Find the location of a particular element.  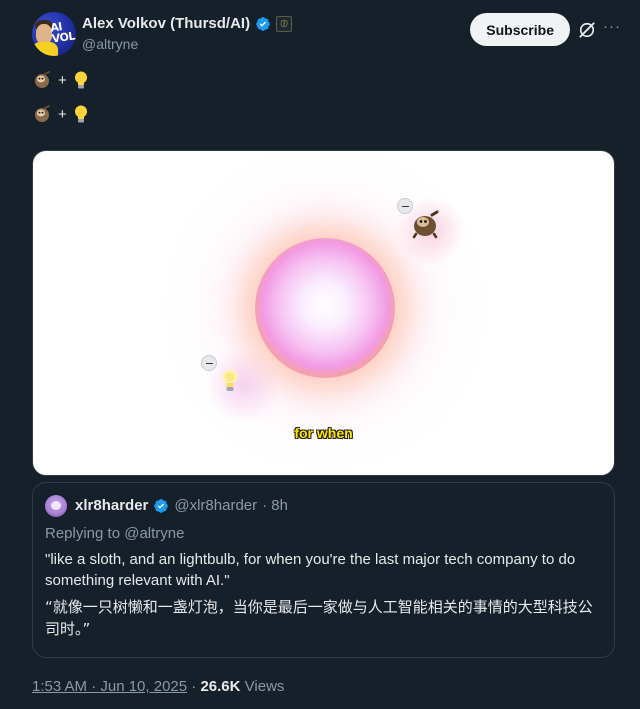

post-text-line-1: + is located at coordinates (60, 80).